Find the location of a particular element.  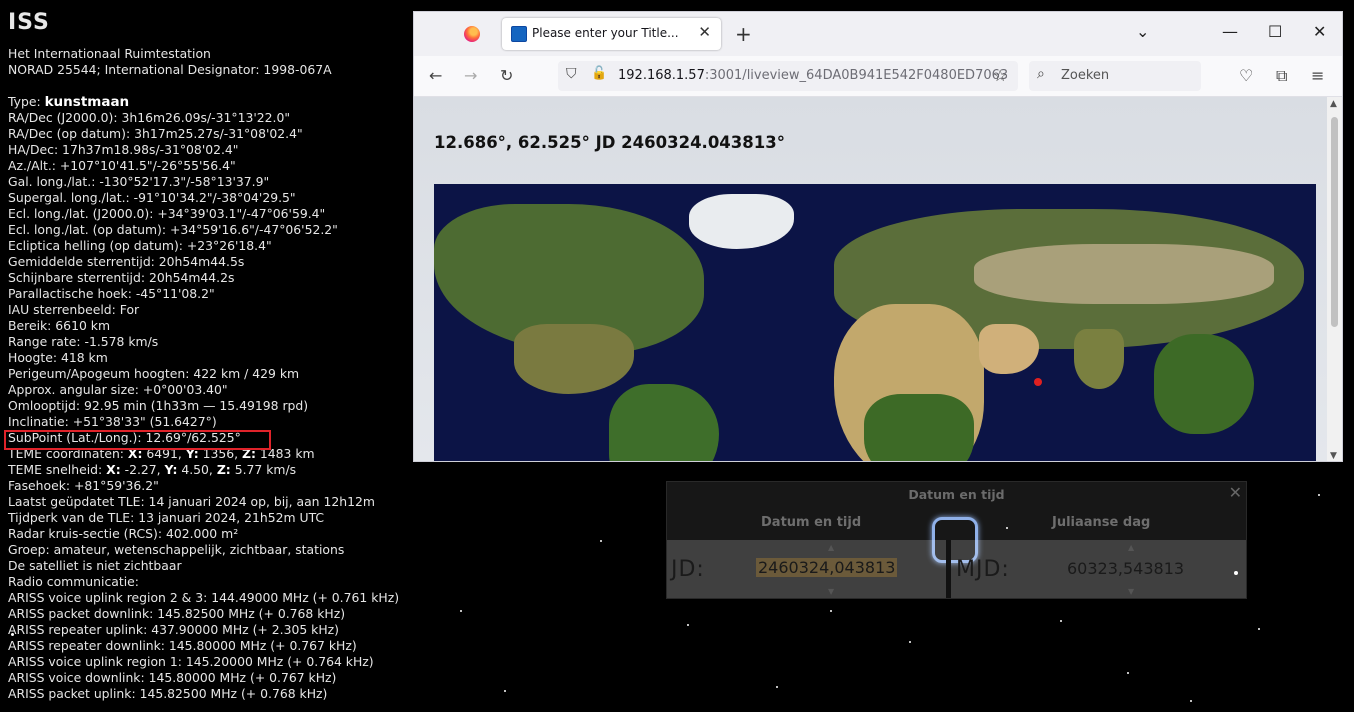

jd-input: 2460324,043813 is located at coordinates (827, 567).